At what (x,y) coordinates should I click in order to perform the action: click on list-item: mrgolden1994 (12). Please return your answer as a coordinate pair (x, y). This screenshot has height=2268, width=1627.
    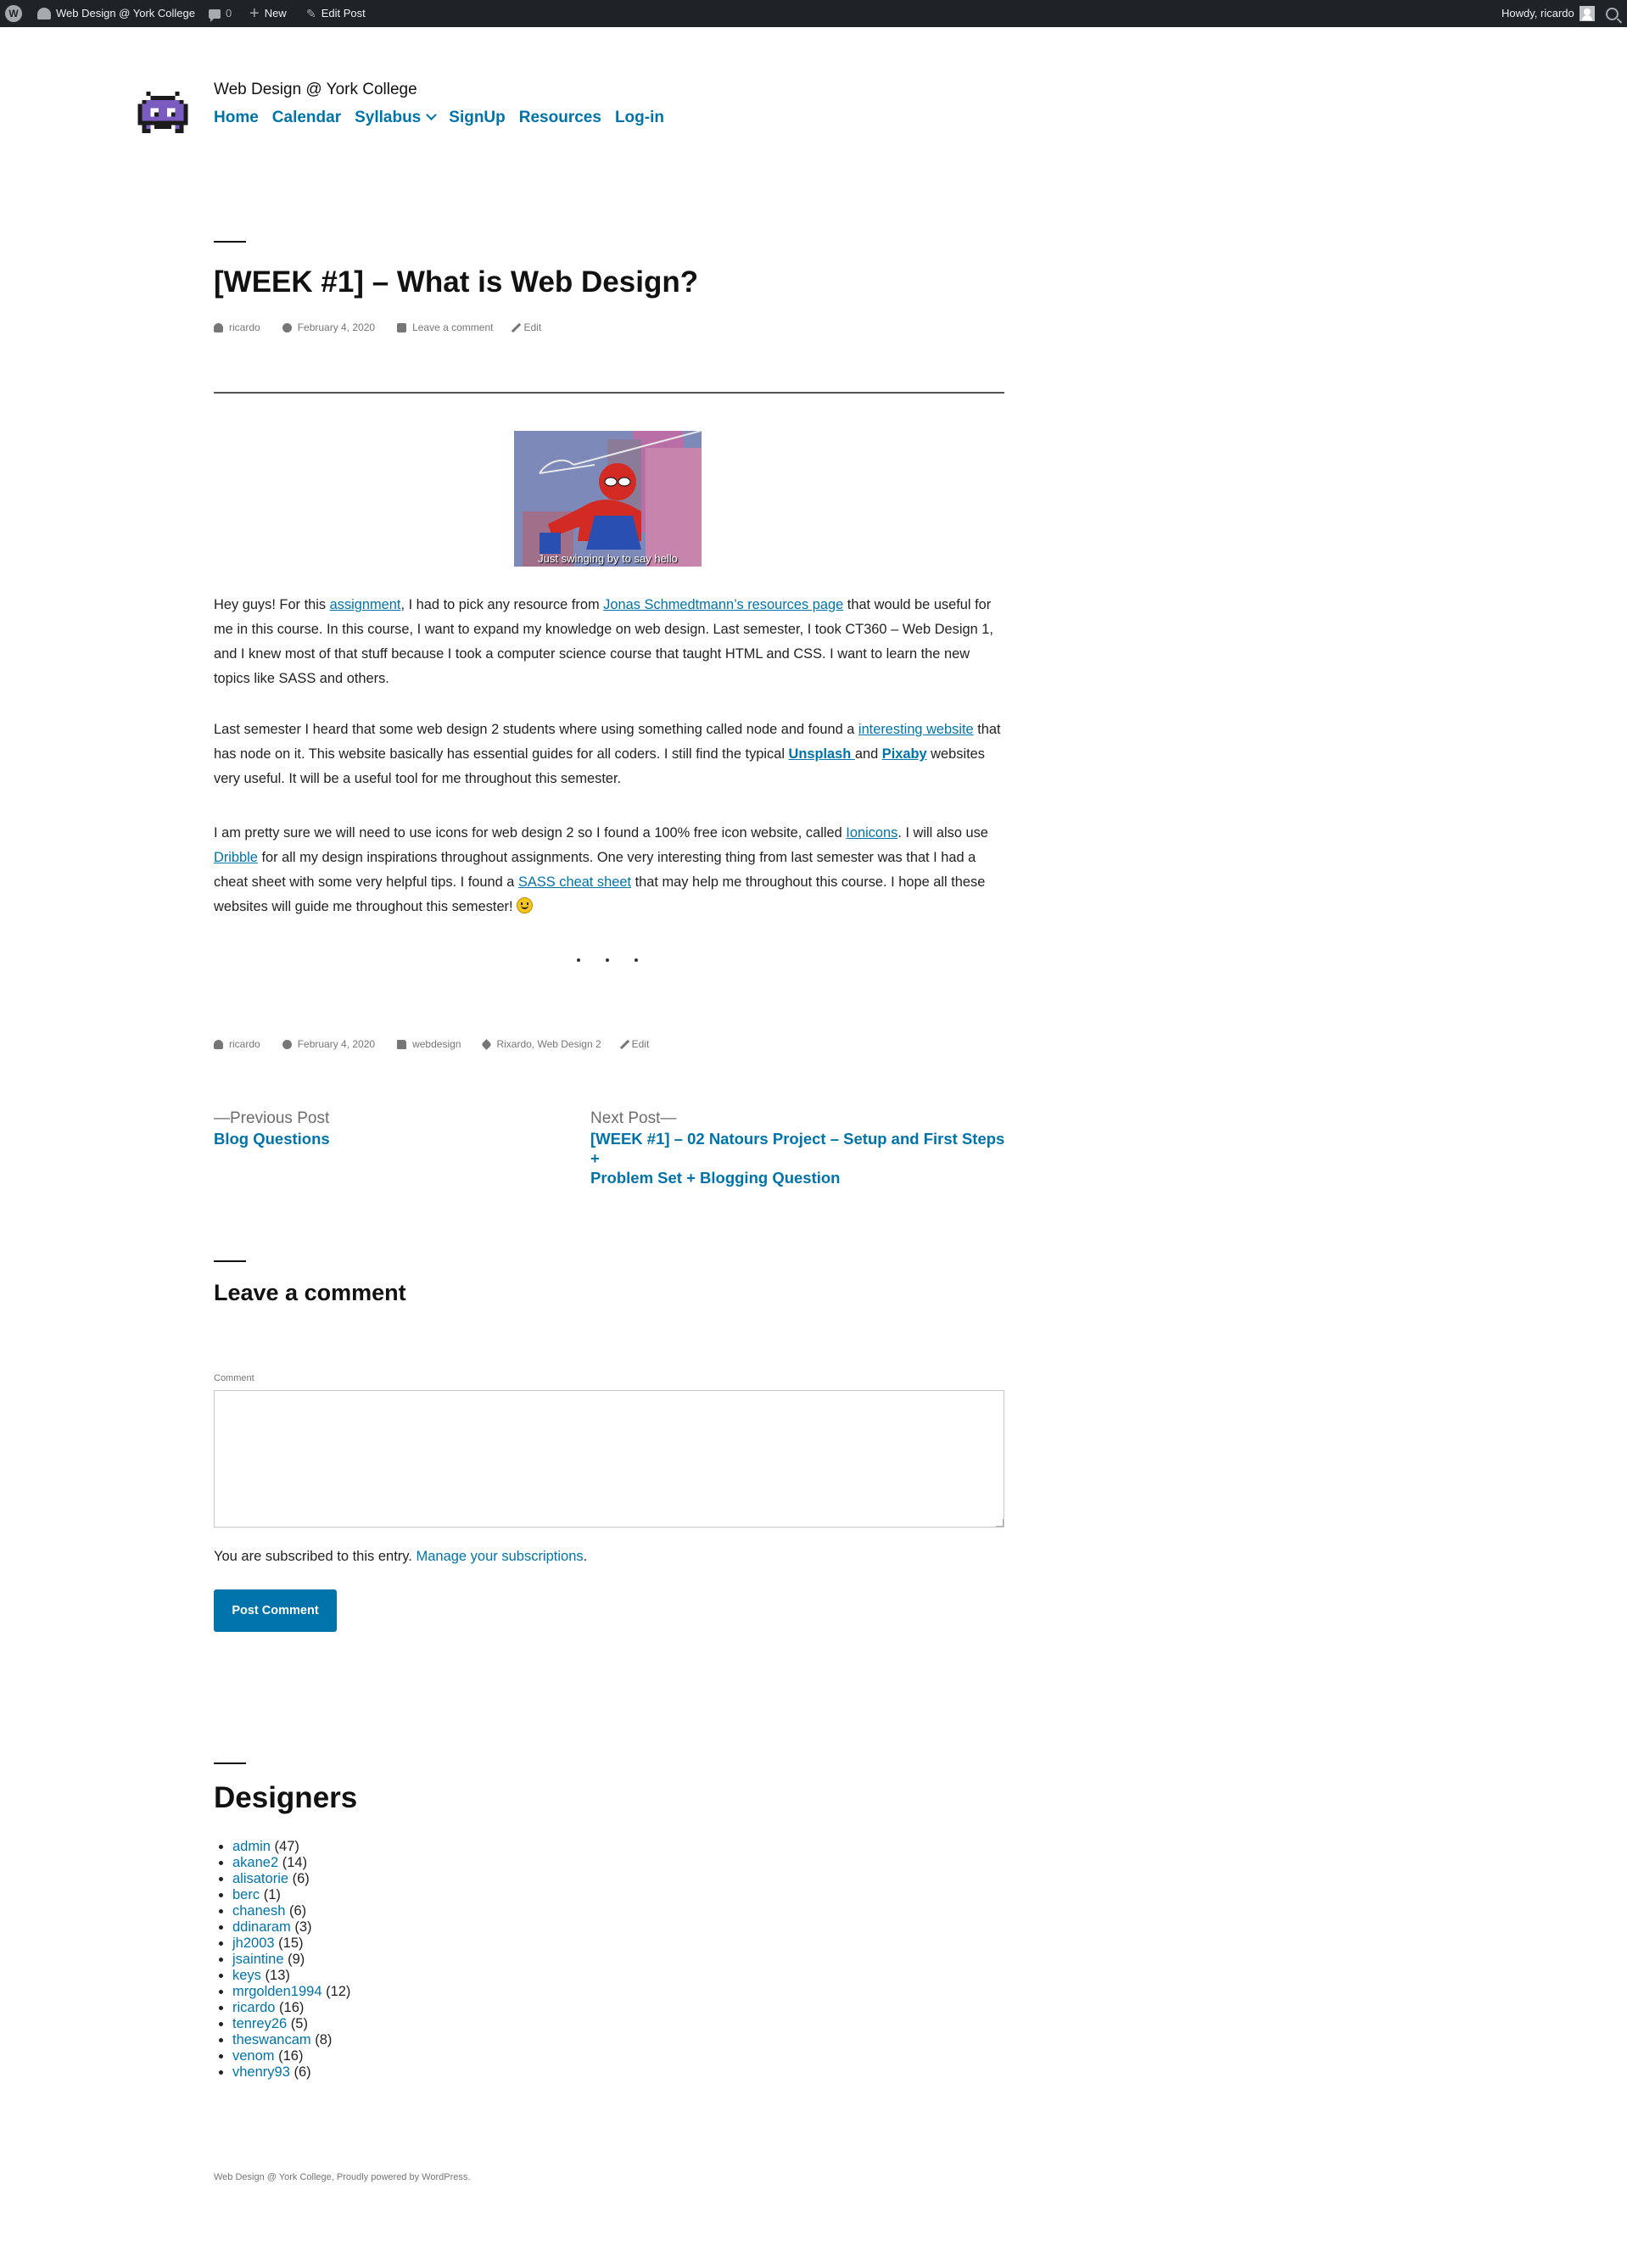
    Looking at the image, I should click on (291, 1992).